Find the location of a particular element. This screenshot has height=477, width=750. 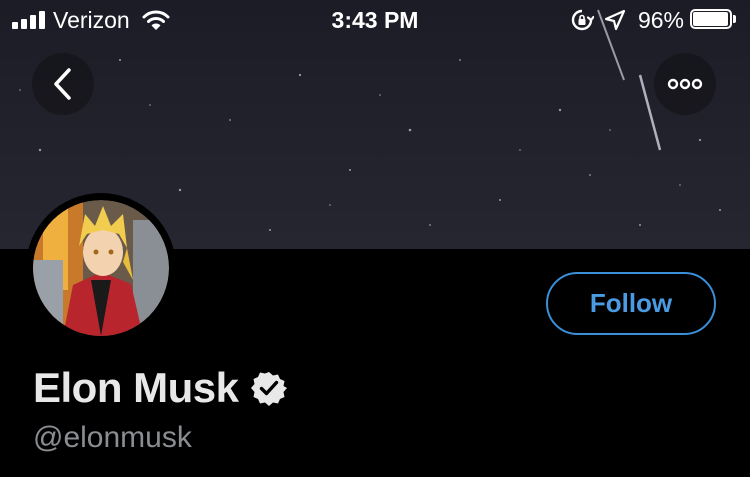

verified-badge-icon is located at coordinates (268, 389).